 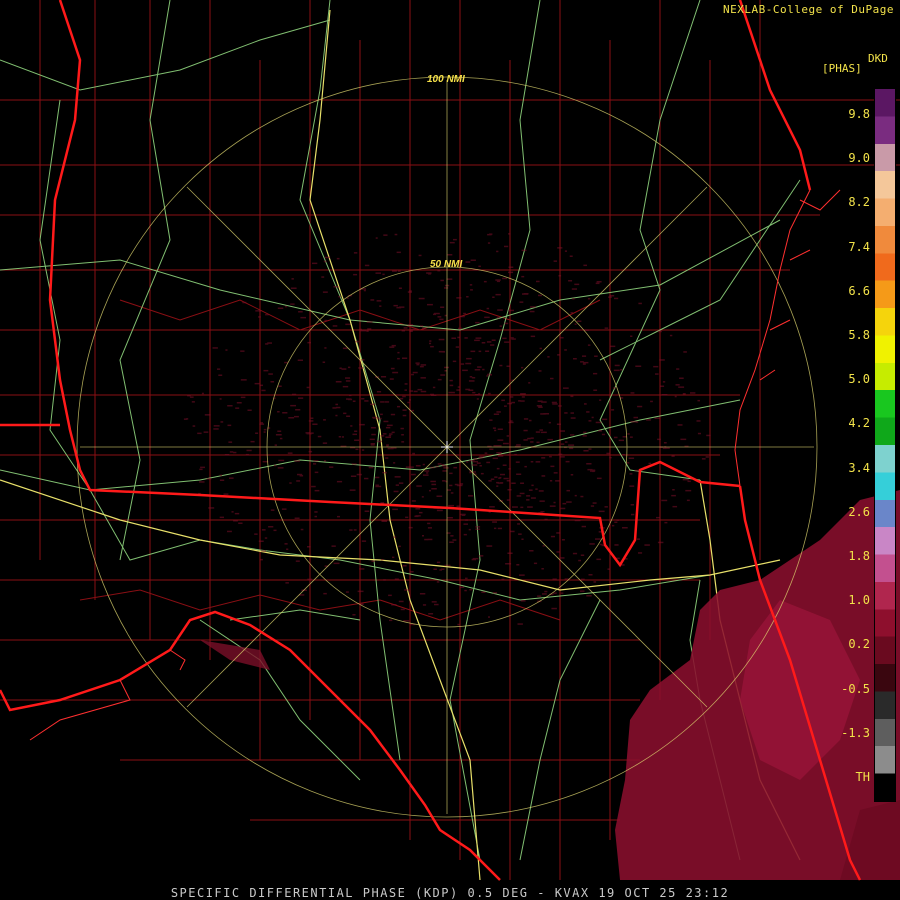 What do you see at coordinates (859, 511) in the screenshot?
I see `legend-tick-label: 2.6` at bounding box center [859, 511].